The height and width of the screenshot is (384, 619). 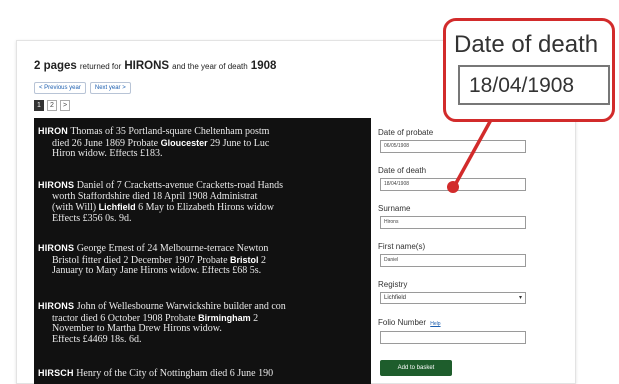 What do you see at coordinates (210, 66) in the screenshot?
I see `results-and-year: and the year of death` at bounding box center [210, 66].